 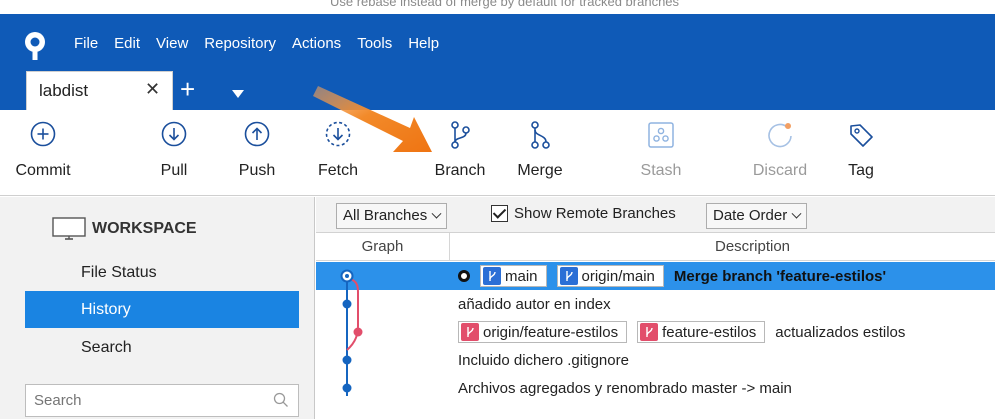 I want to click on branch-badge-label: feature-estilos, so click(x=709, y=332).